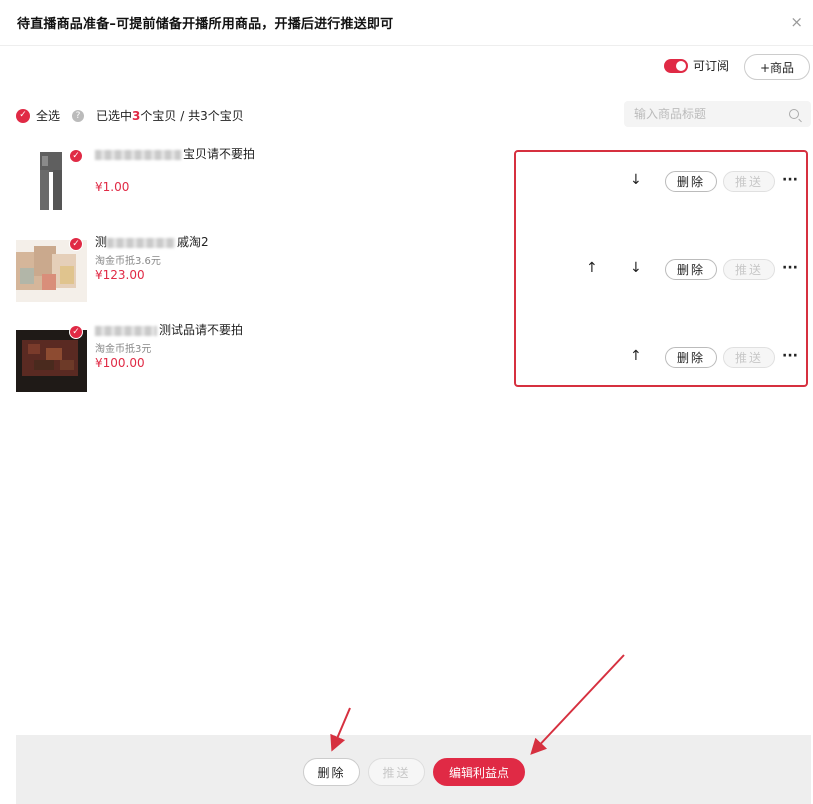  Describe the element at coordinates (711, 66) in the screenshot. I see `subscribe-label: 可订阅` at that location.